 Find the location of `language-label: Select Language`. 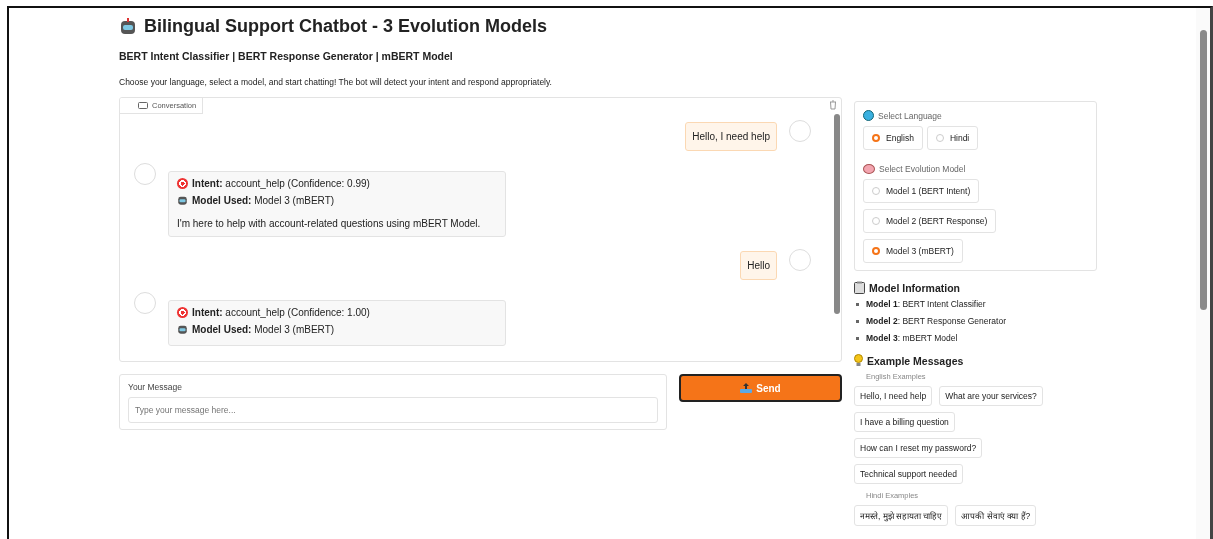

language-label: Select Language is located at coordinates (910, 115).